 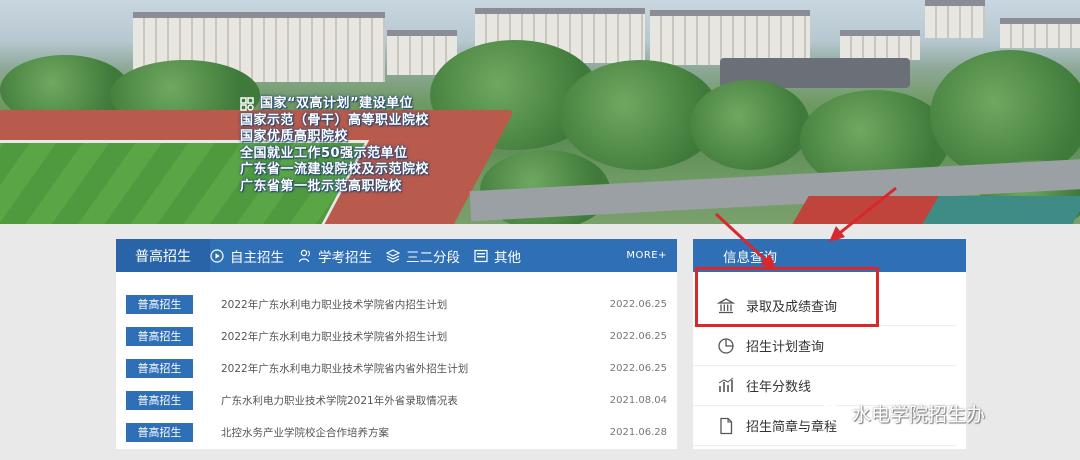 What do you see at coordinates (321, 186) in the screenshot?
I see `banner-line: 广东省第一批示范高职院校` at bounding box center [321, 186].